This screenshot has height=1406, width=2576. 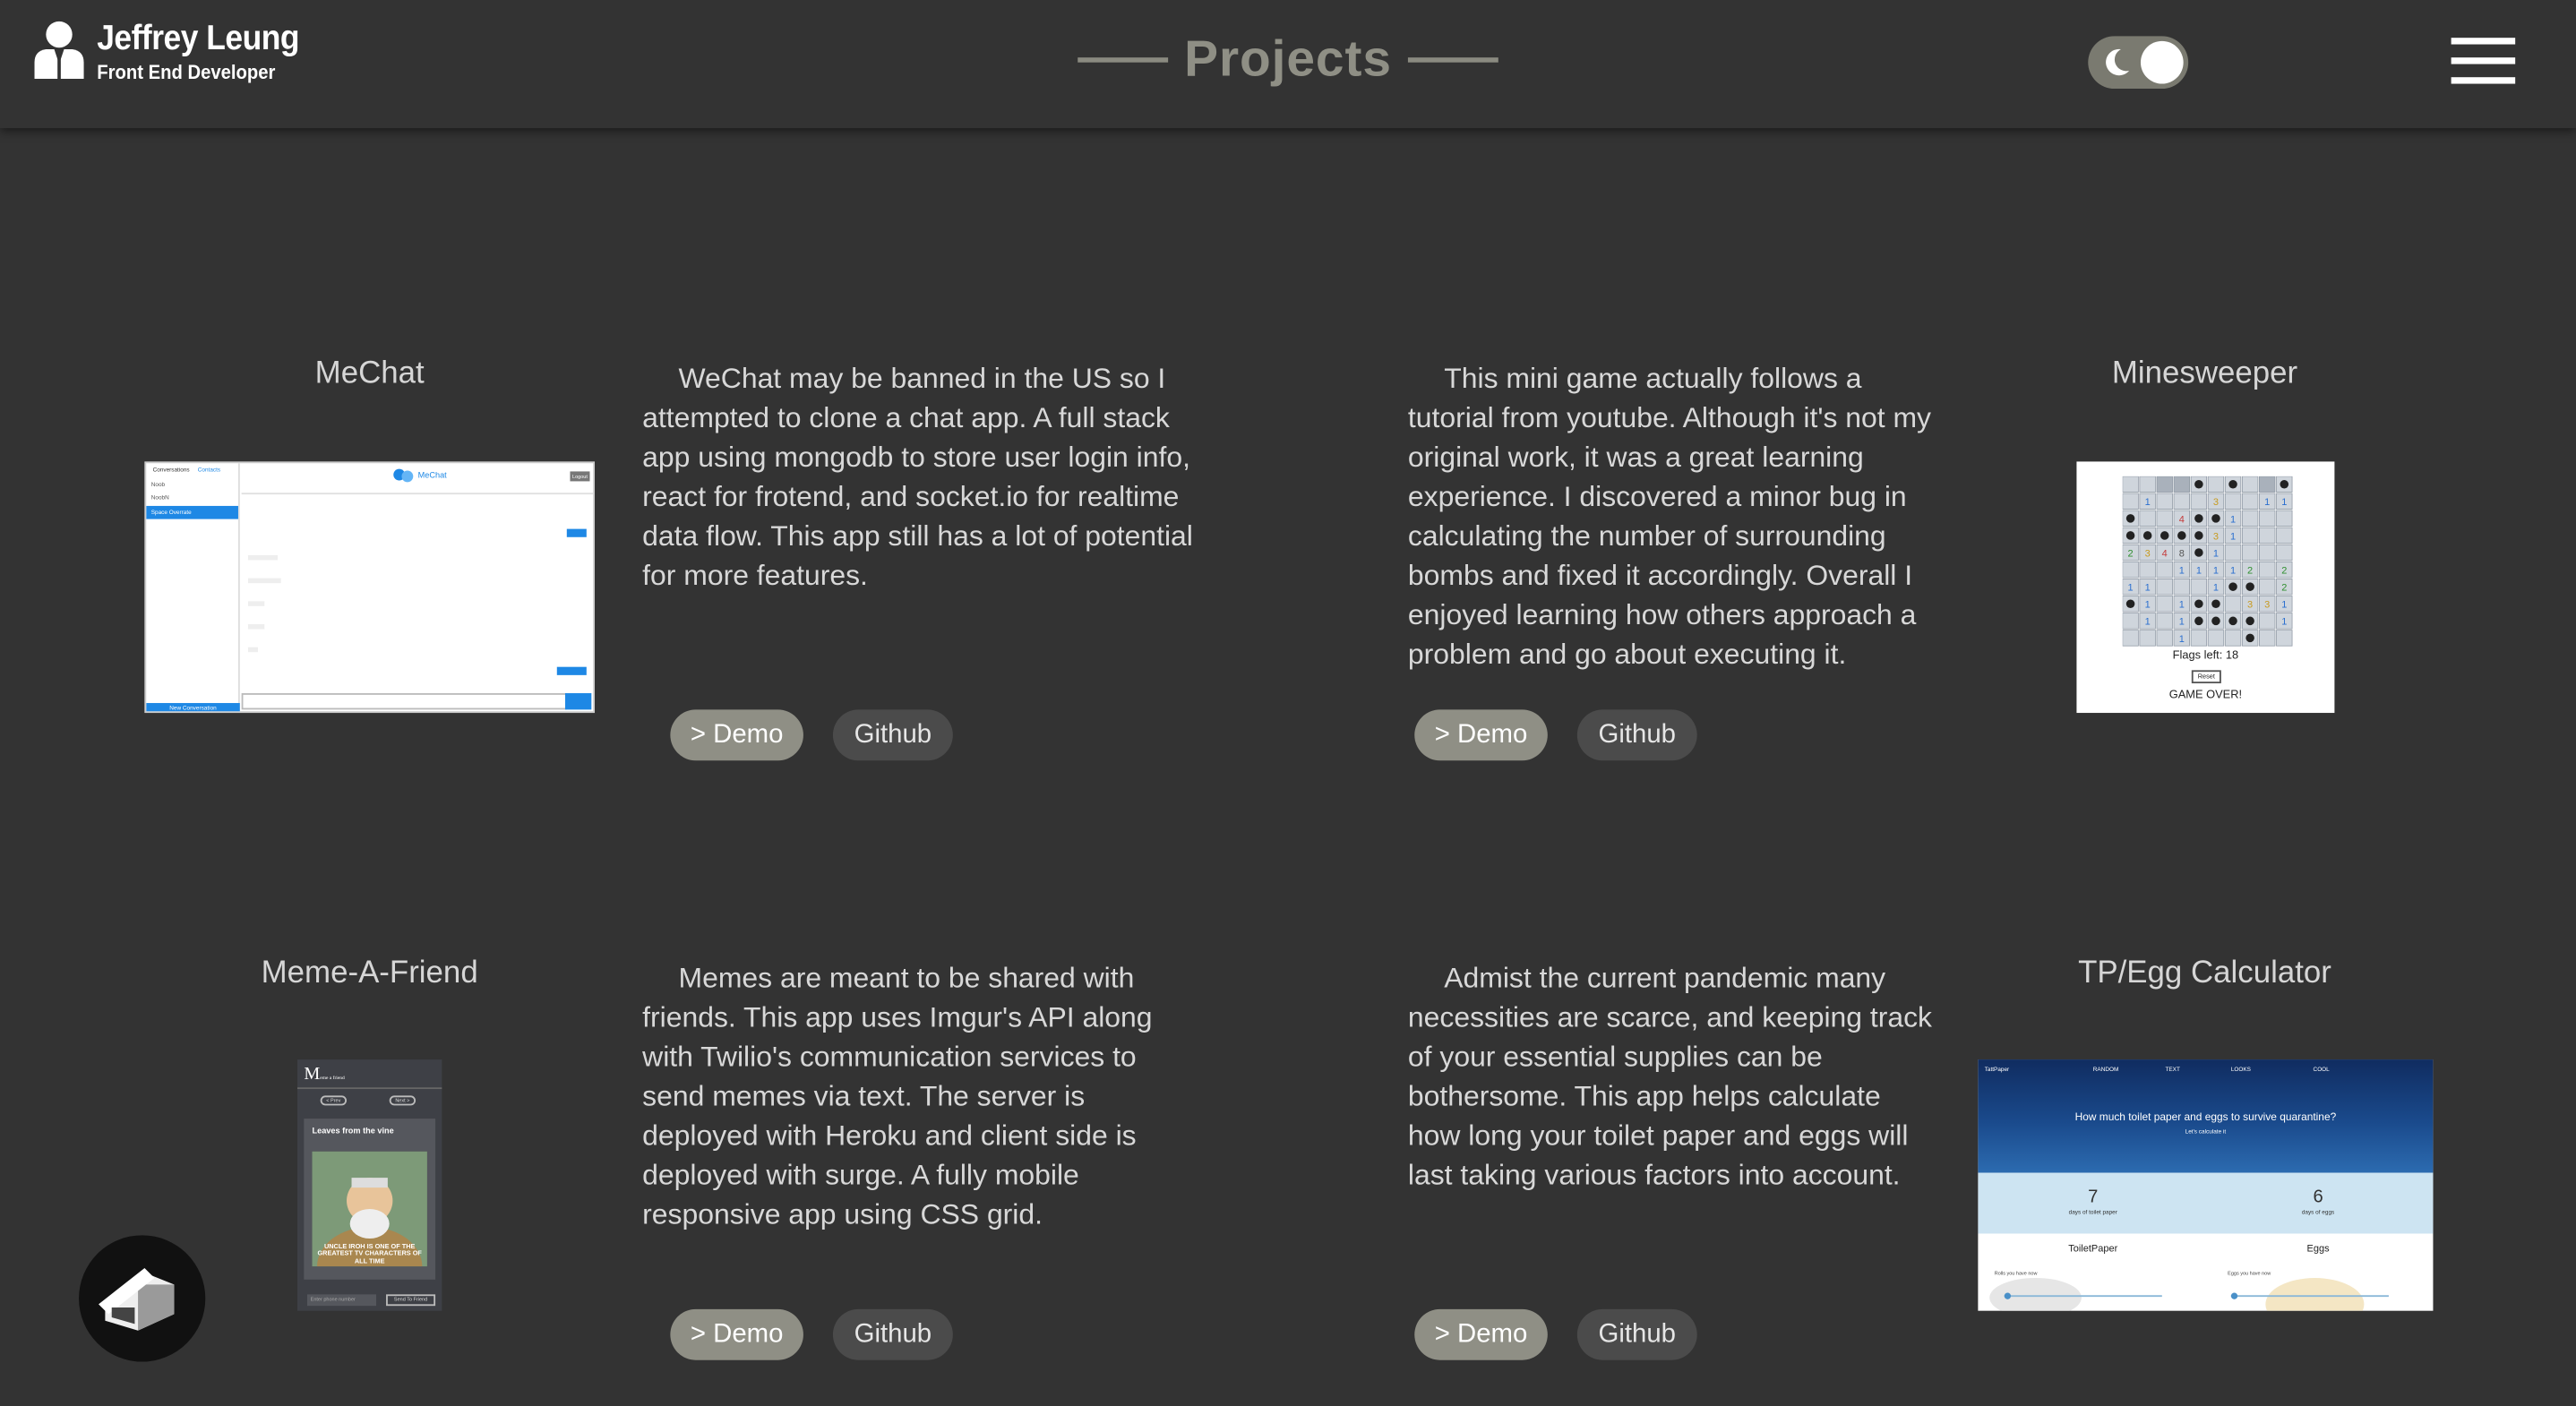 I want to click on thumb-text: Let's calculate it, so click(x=2206, y=1132).